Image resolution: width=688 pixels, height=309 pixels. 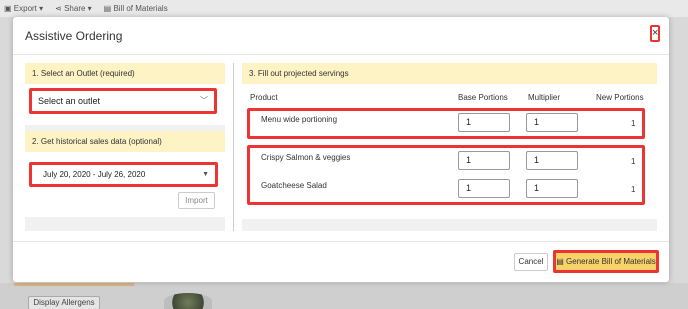 What do you see at coordinates (610, 261) in the screenshot?
I see `generate-button-label: Generate Bill of Materials` at bounding box center [610, 261].